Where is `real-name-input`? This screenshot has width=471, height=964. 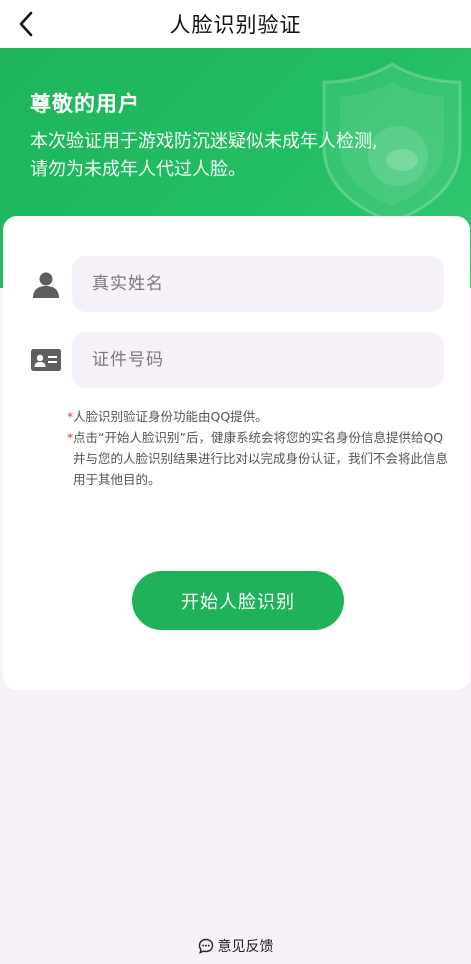
real-name-input is located at coordinates (258, 284).